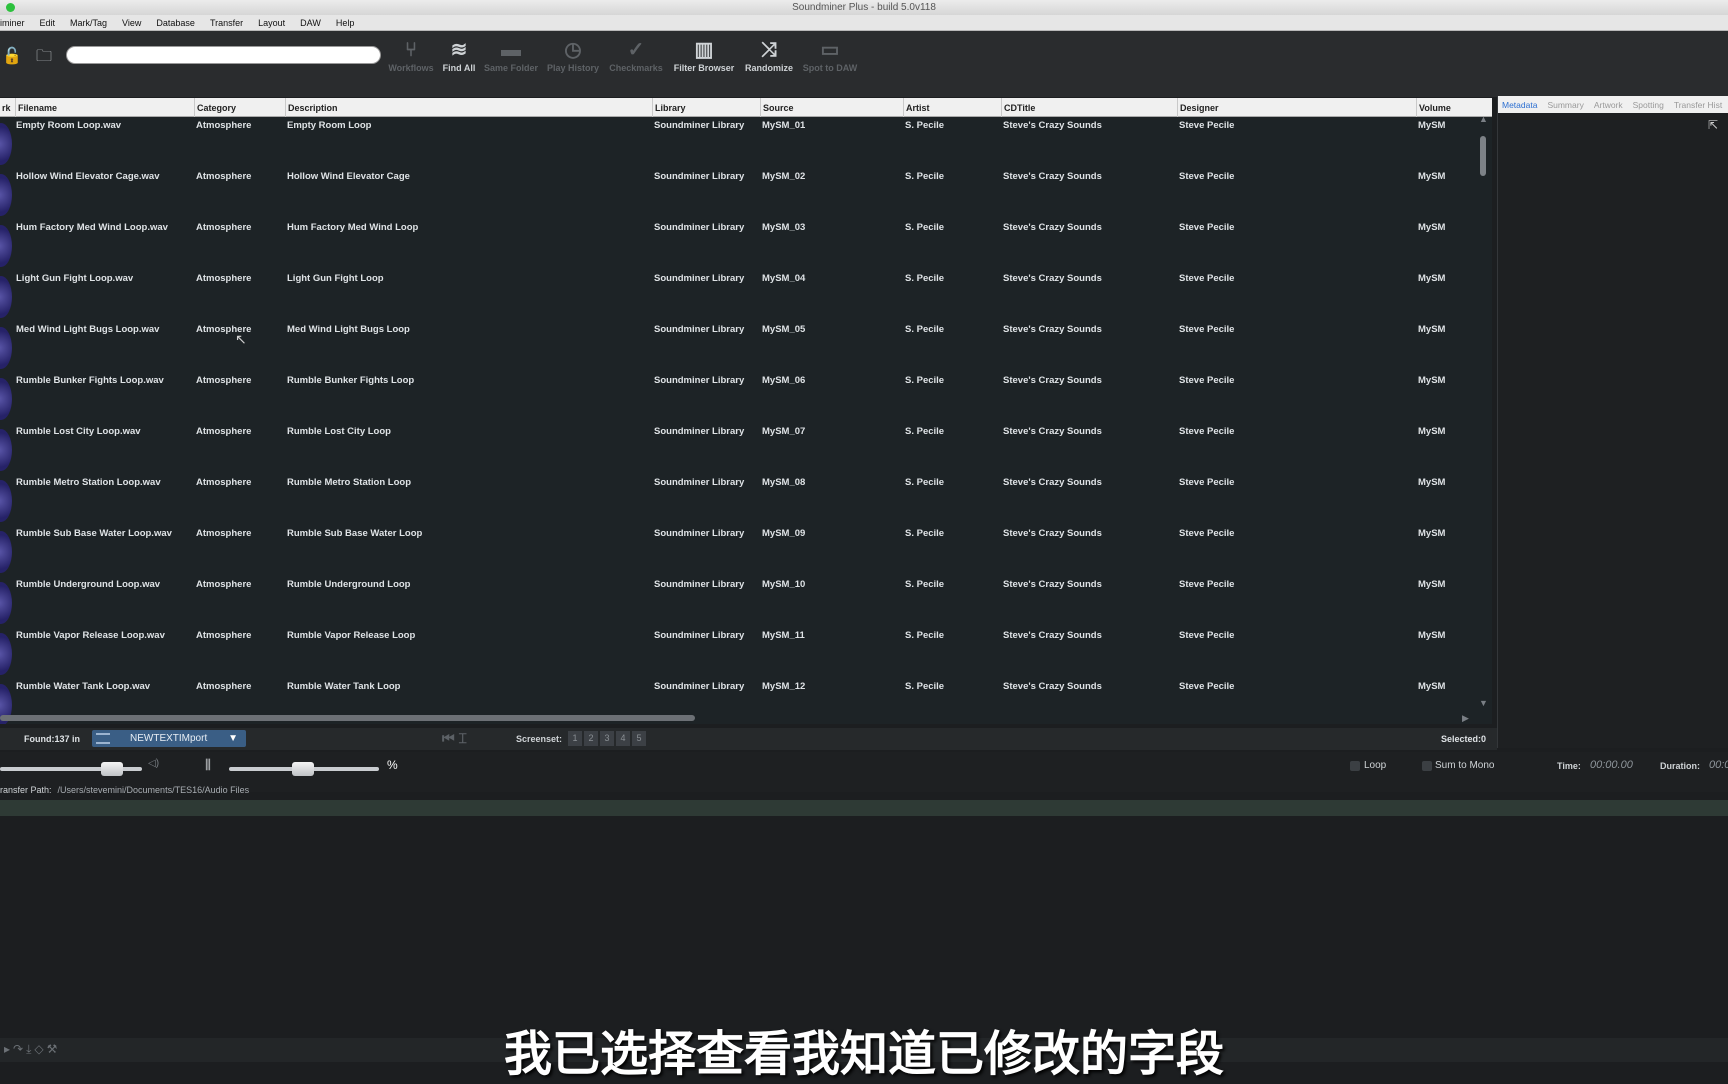 The image size is (1728, 1084). What do you see at coordinates (226, 23) in the screenshot?
I see `menu-transfer: Transfer` at bounding box center [226, 23].